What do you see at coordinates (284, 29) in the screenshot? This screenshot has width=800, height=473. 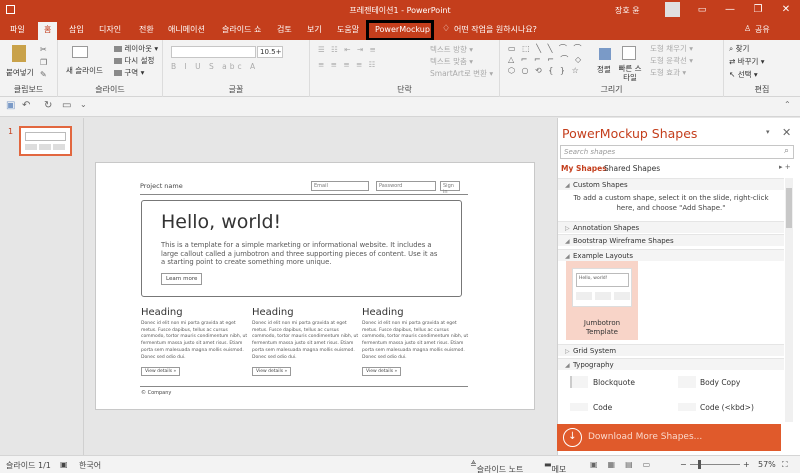 I see `tab-review: 검토` at bounding box center [284, 29].